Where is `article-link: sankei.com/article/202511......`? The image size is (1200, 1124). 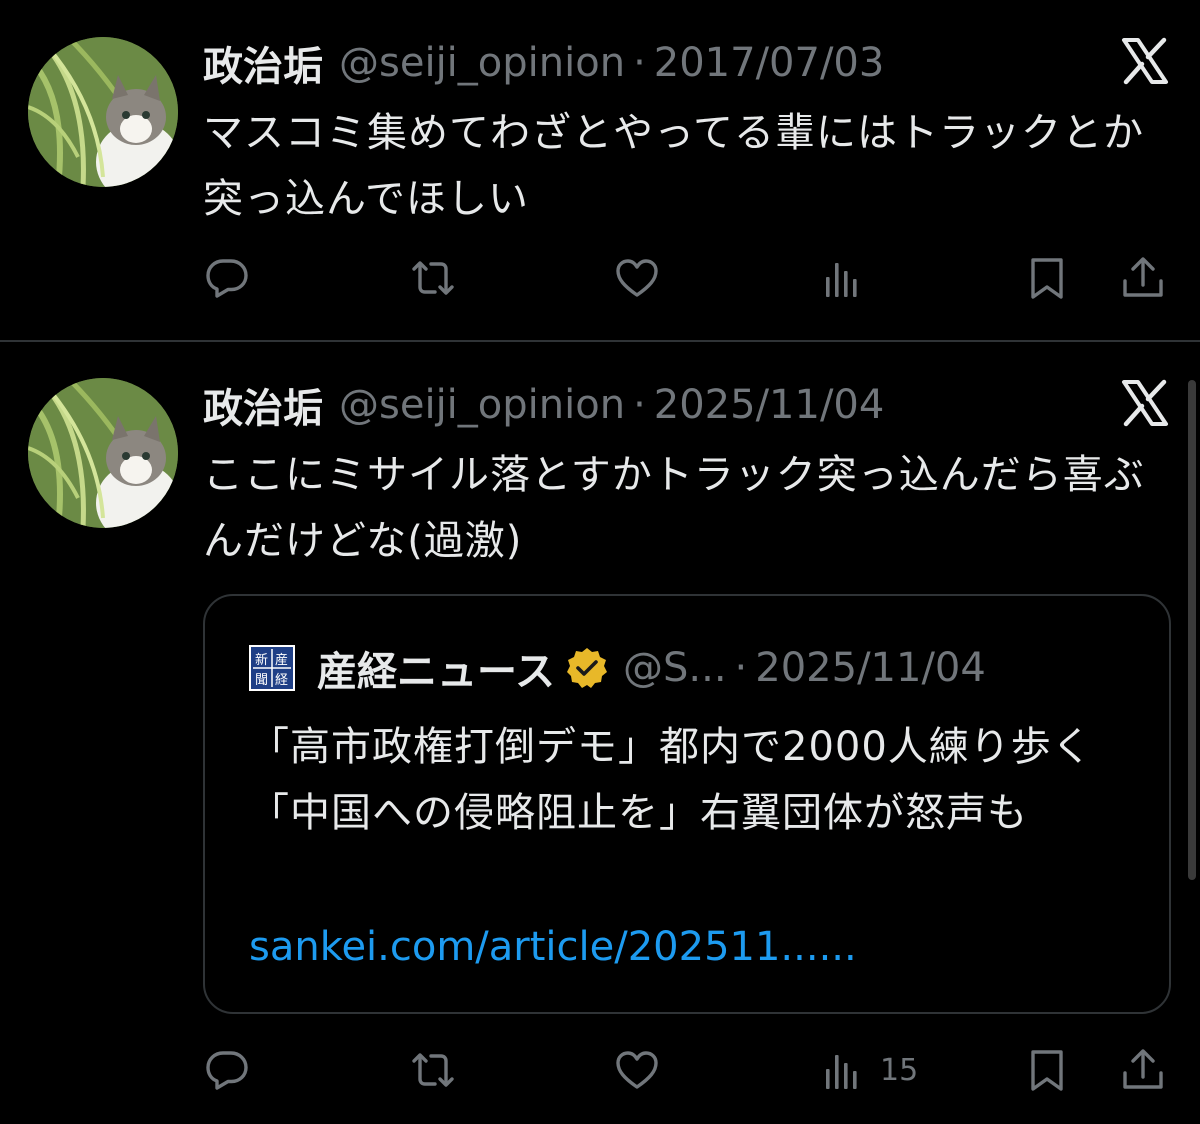 article-link: sankei.com/article/202511...... is located at coordinates (553, 947).